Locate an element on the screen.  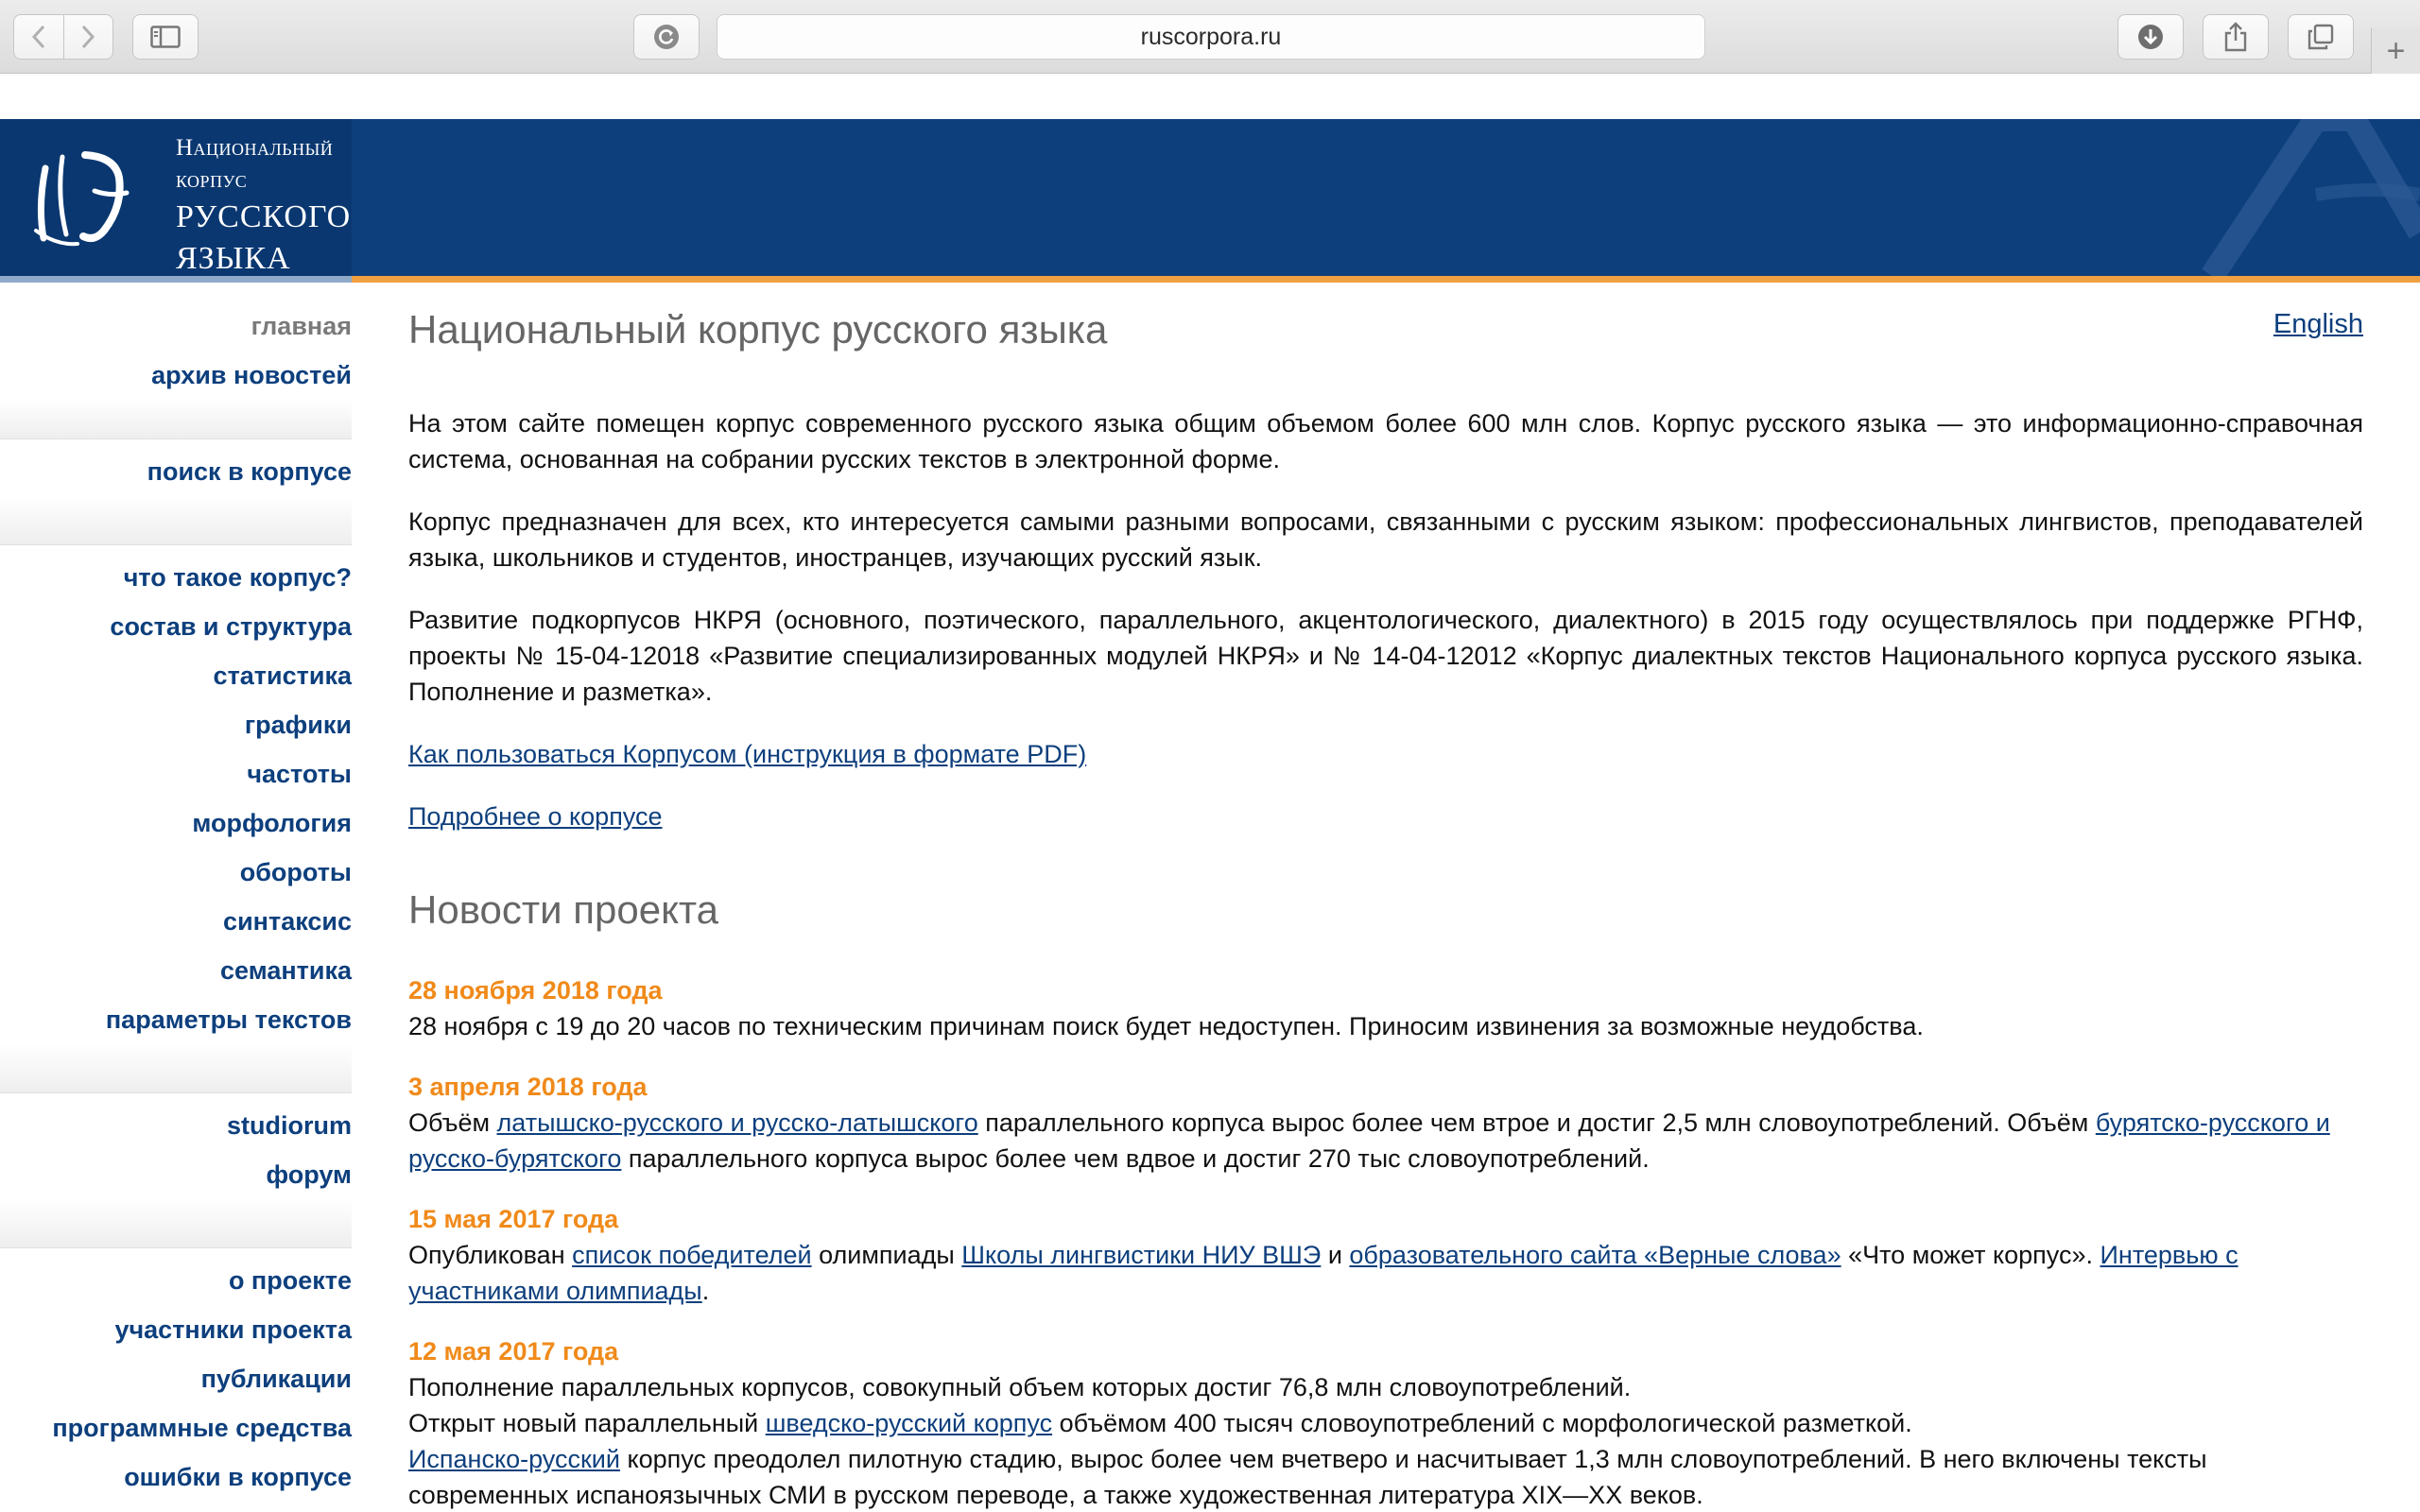
vernye-slova-site-link: образовательного сайта «Верные слова» is located at coordinates (1595, 1255).